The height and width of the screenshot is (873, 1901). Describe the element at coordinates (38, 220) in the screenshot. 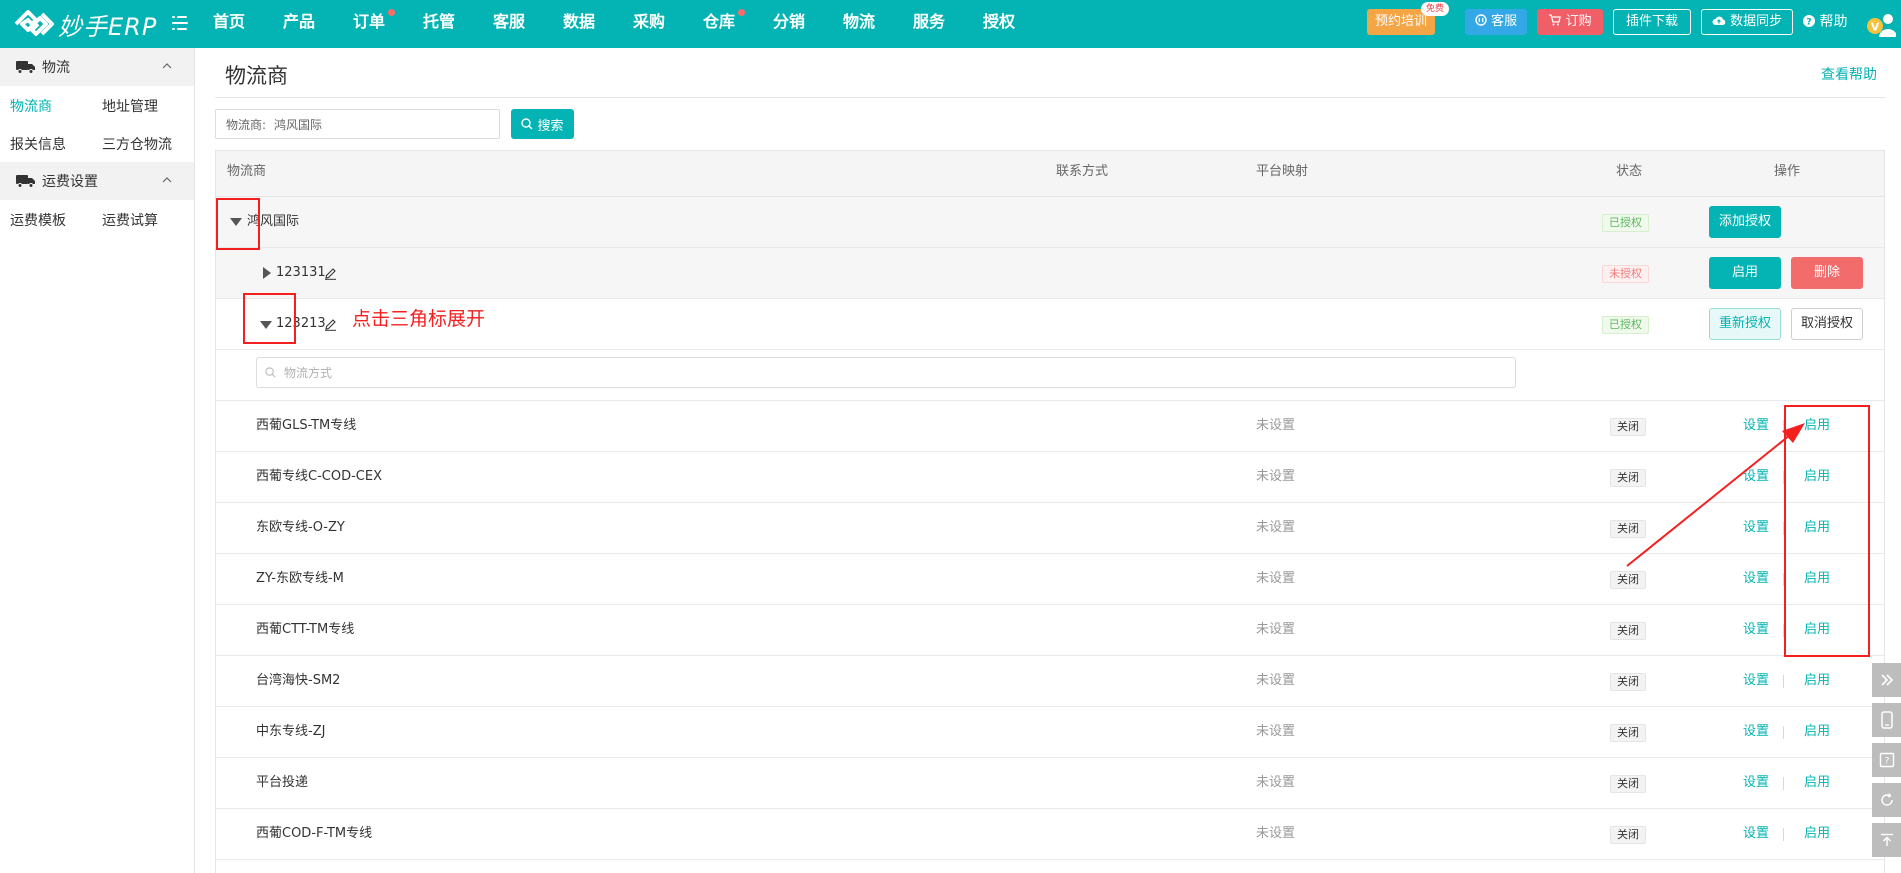

I see `sidebar-item-freight-template: 运费模板` at that location.